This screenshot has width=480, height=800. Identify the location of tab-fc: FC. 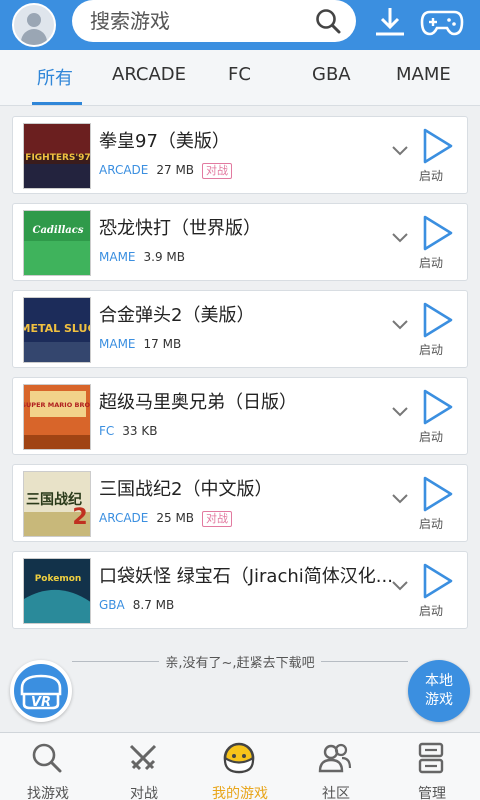
(239, 74).